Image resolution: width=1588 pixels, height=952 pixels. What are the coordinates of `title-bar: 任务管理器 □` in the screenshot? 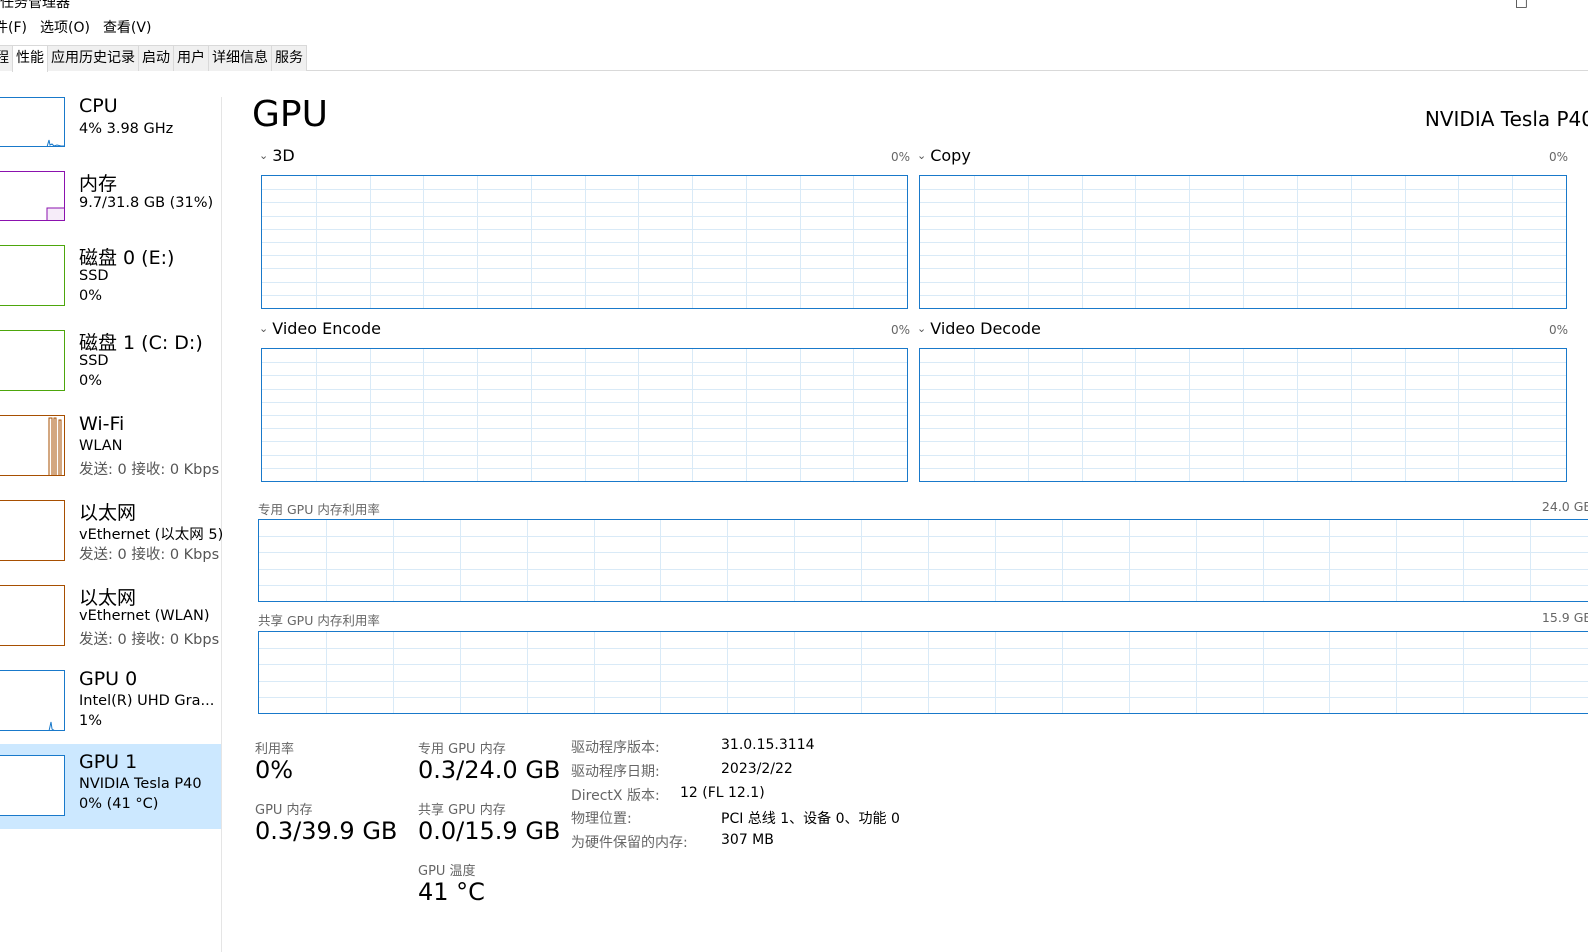 It's located at (794, 6).